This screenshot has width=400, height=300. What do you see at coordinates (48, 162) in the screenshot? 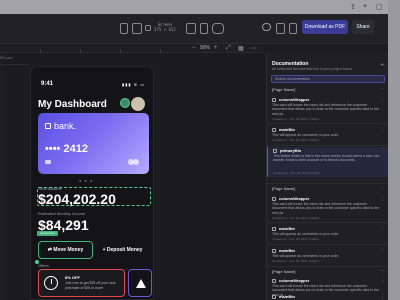
I see `chip-icon` at bounding box center [48, 162].